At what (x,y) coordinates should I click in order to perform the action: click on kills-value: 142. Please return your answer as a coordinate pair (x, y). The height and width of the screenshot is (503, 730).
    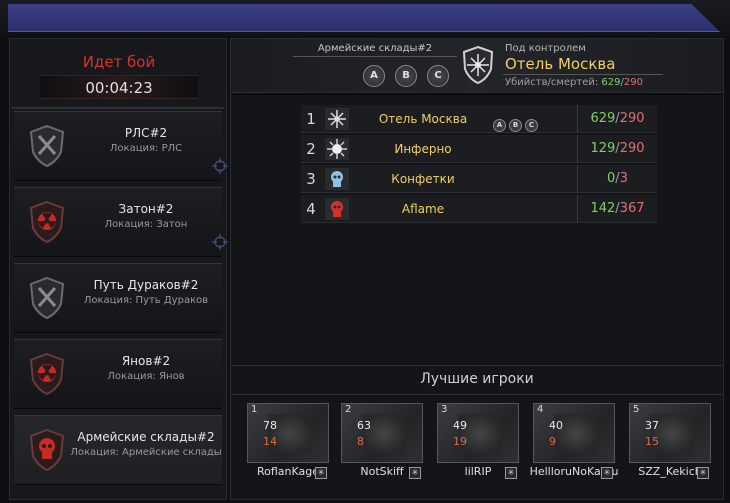
    Looking at the image, I should click on (603, 208).